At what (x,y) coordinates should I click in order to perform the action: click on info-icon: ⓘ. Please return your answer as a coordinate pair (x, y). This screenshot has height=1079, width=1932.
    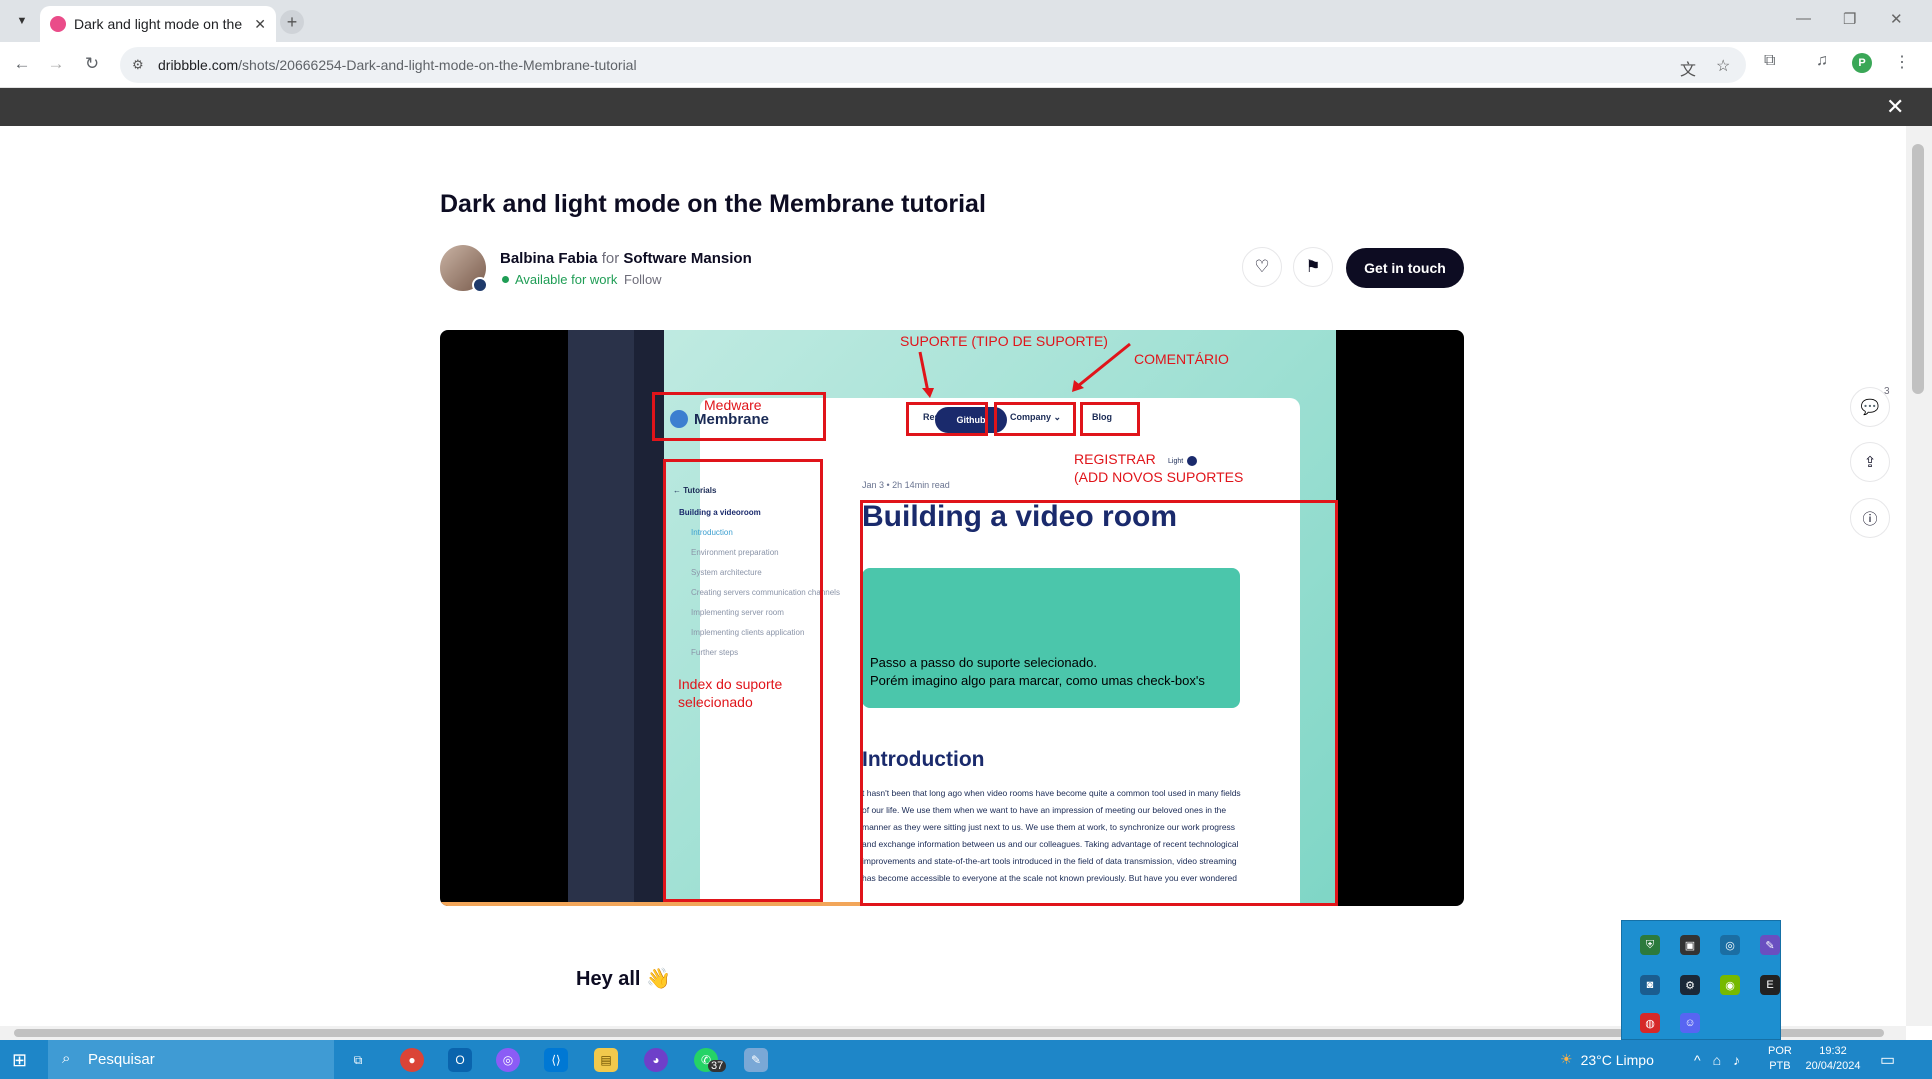
    Looking at the image, I should click on (1870, 519).